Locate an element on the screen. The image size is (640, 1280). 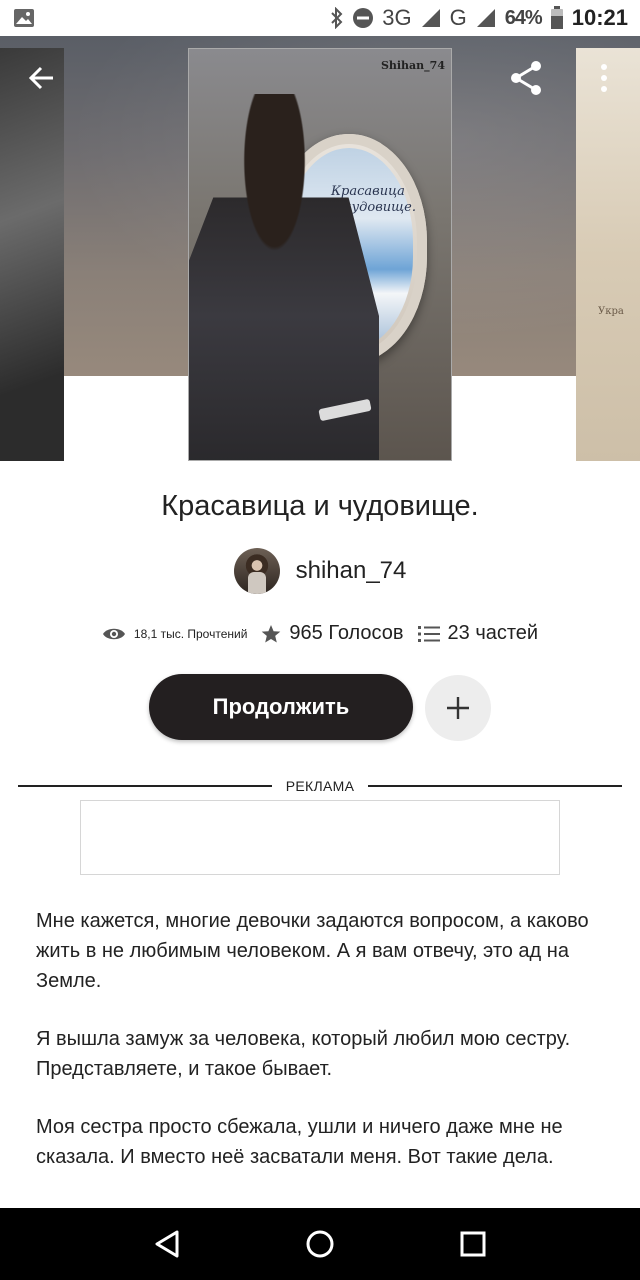
nav-recents-button is located at coordinates (473, 1244).